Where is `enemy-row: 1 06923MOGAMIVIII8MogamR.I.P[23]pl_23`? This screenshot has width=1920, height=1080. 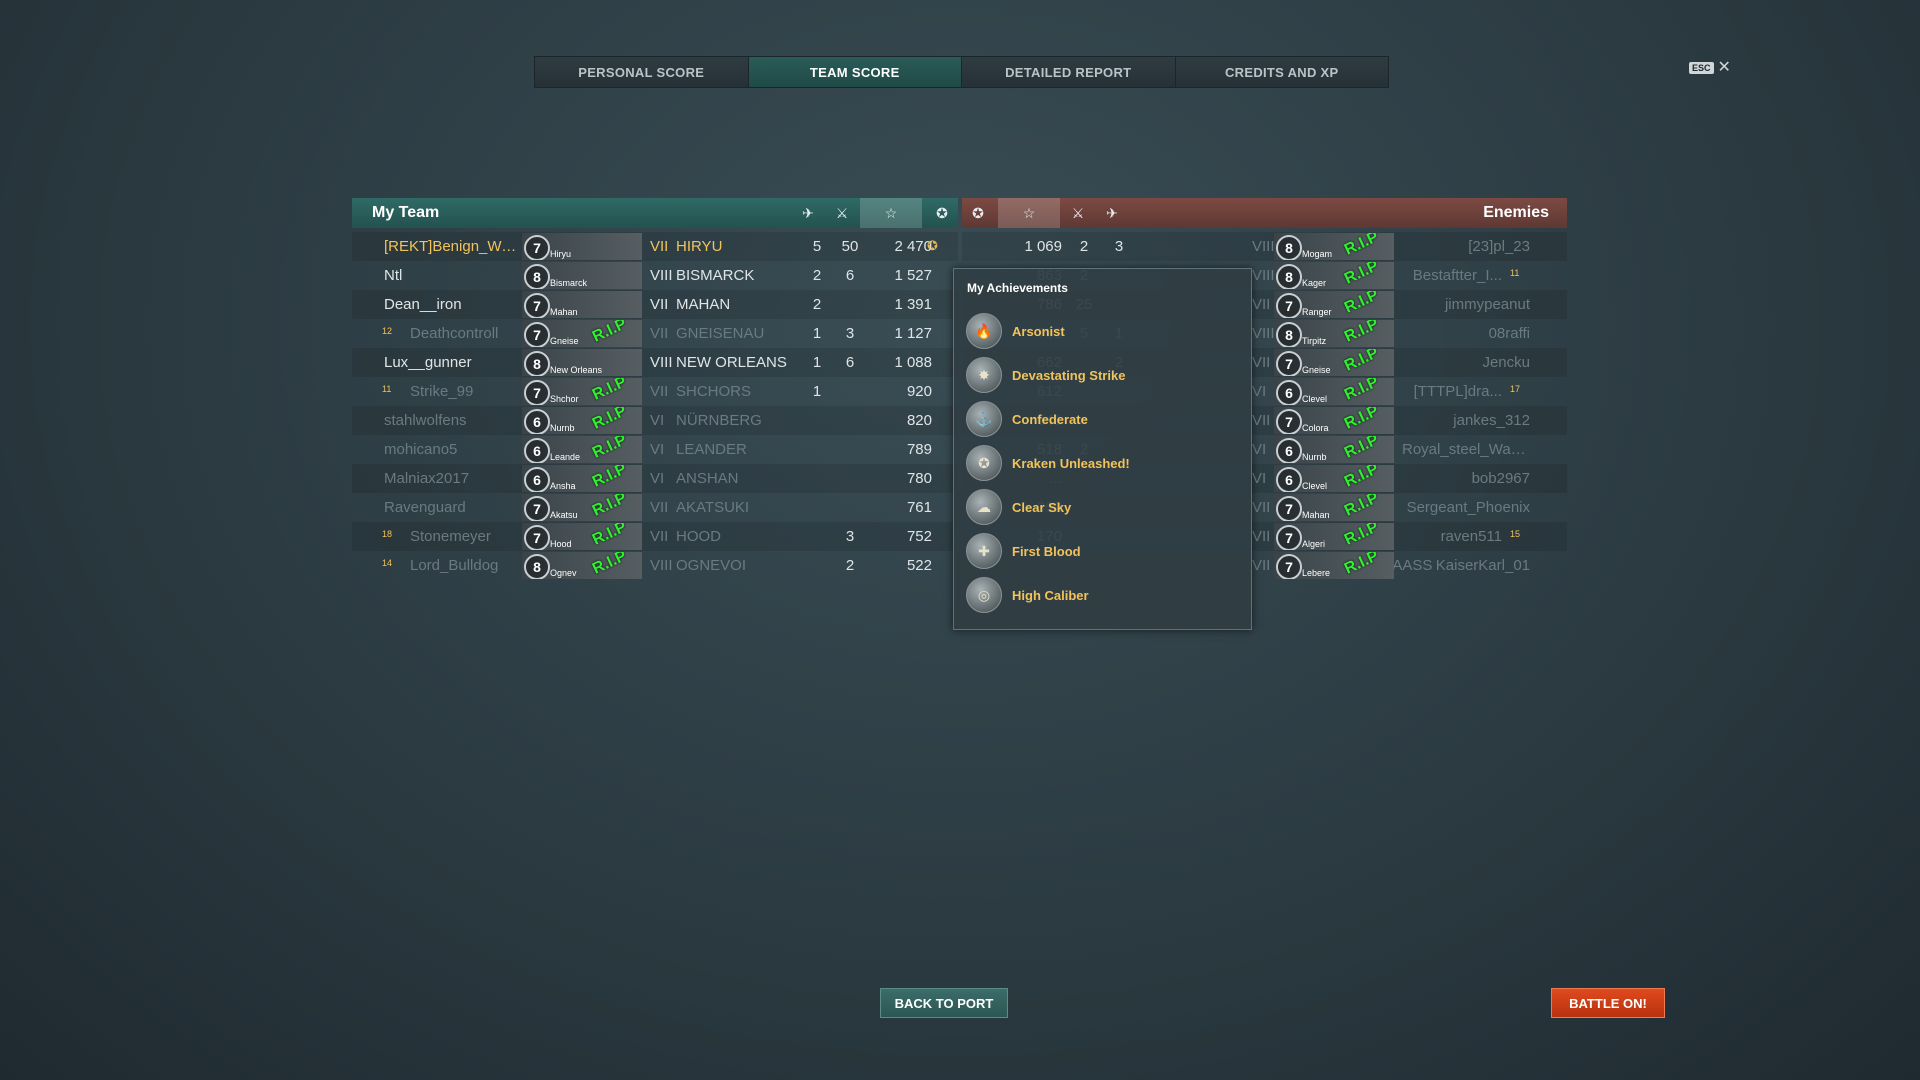
enemy-row: 1 06923MOGAMIVIII8MogamR.I.P[23]pl_23 is located at coordinates (1264, 246).